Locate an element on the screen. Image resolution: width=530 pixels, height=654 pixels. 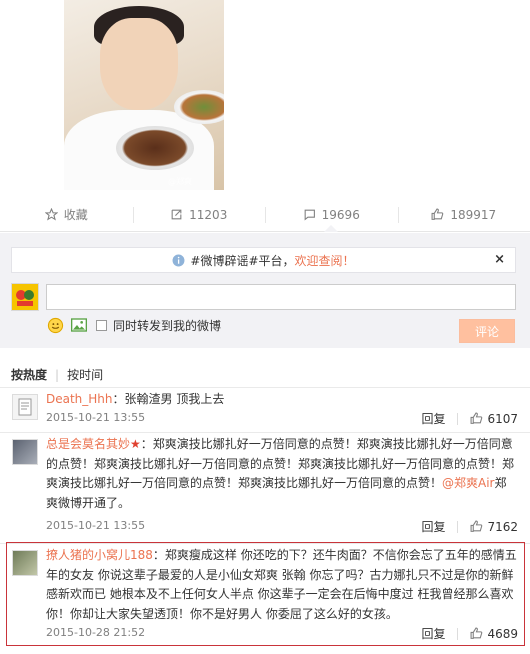
my-avatar is located at coordinates (25, 297).